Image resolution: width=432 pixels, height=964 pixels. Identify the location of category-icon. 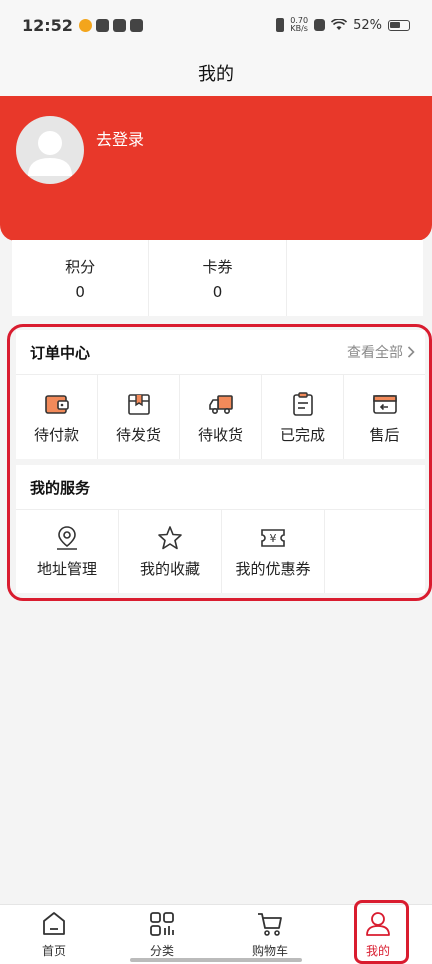
(162, 924).